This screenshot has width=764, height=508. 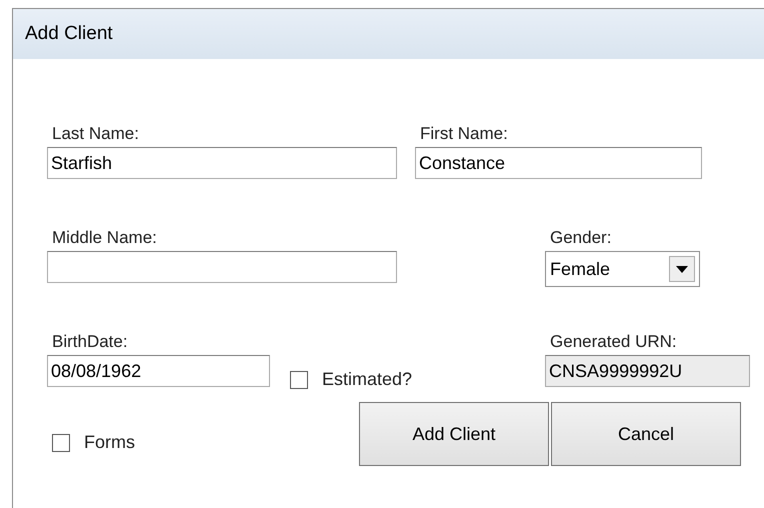 I want to click on window-title: Add Client, so click(x=69, y=34).